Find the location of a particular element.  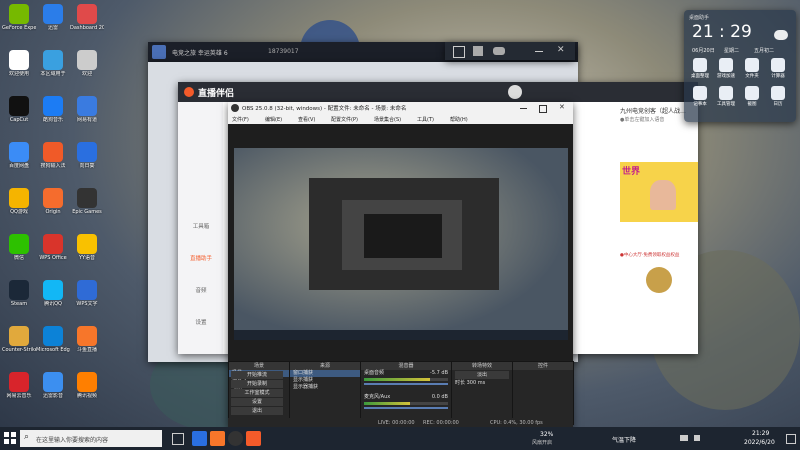

battery-percent: 32% is located at coordinates (547, 434).